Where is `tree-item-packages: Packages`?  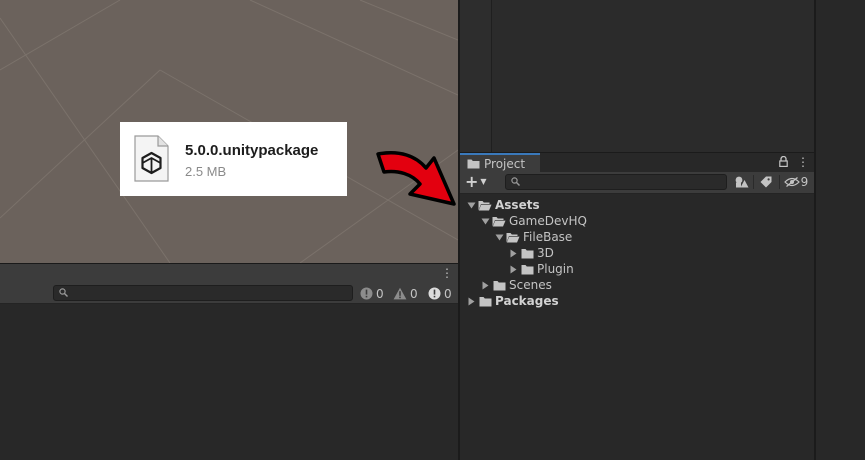 tree-item-packages: Packages is located at coordinates (512, 301).